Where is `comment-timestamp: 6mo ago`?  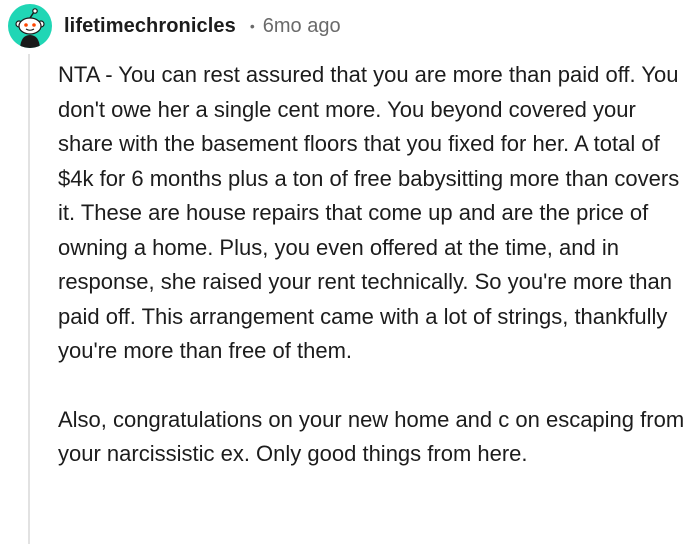 comment-timestamp: 6mo ago is located at coordinates (302, 26).